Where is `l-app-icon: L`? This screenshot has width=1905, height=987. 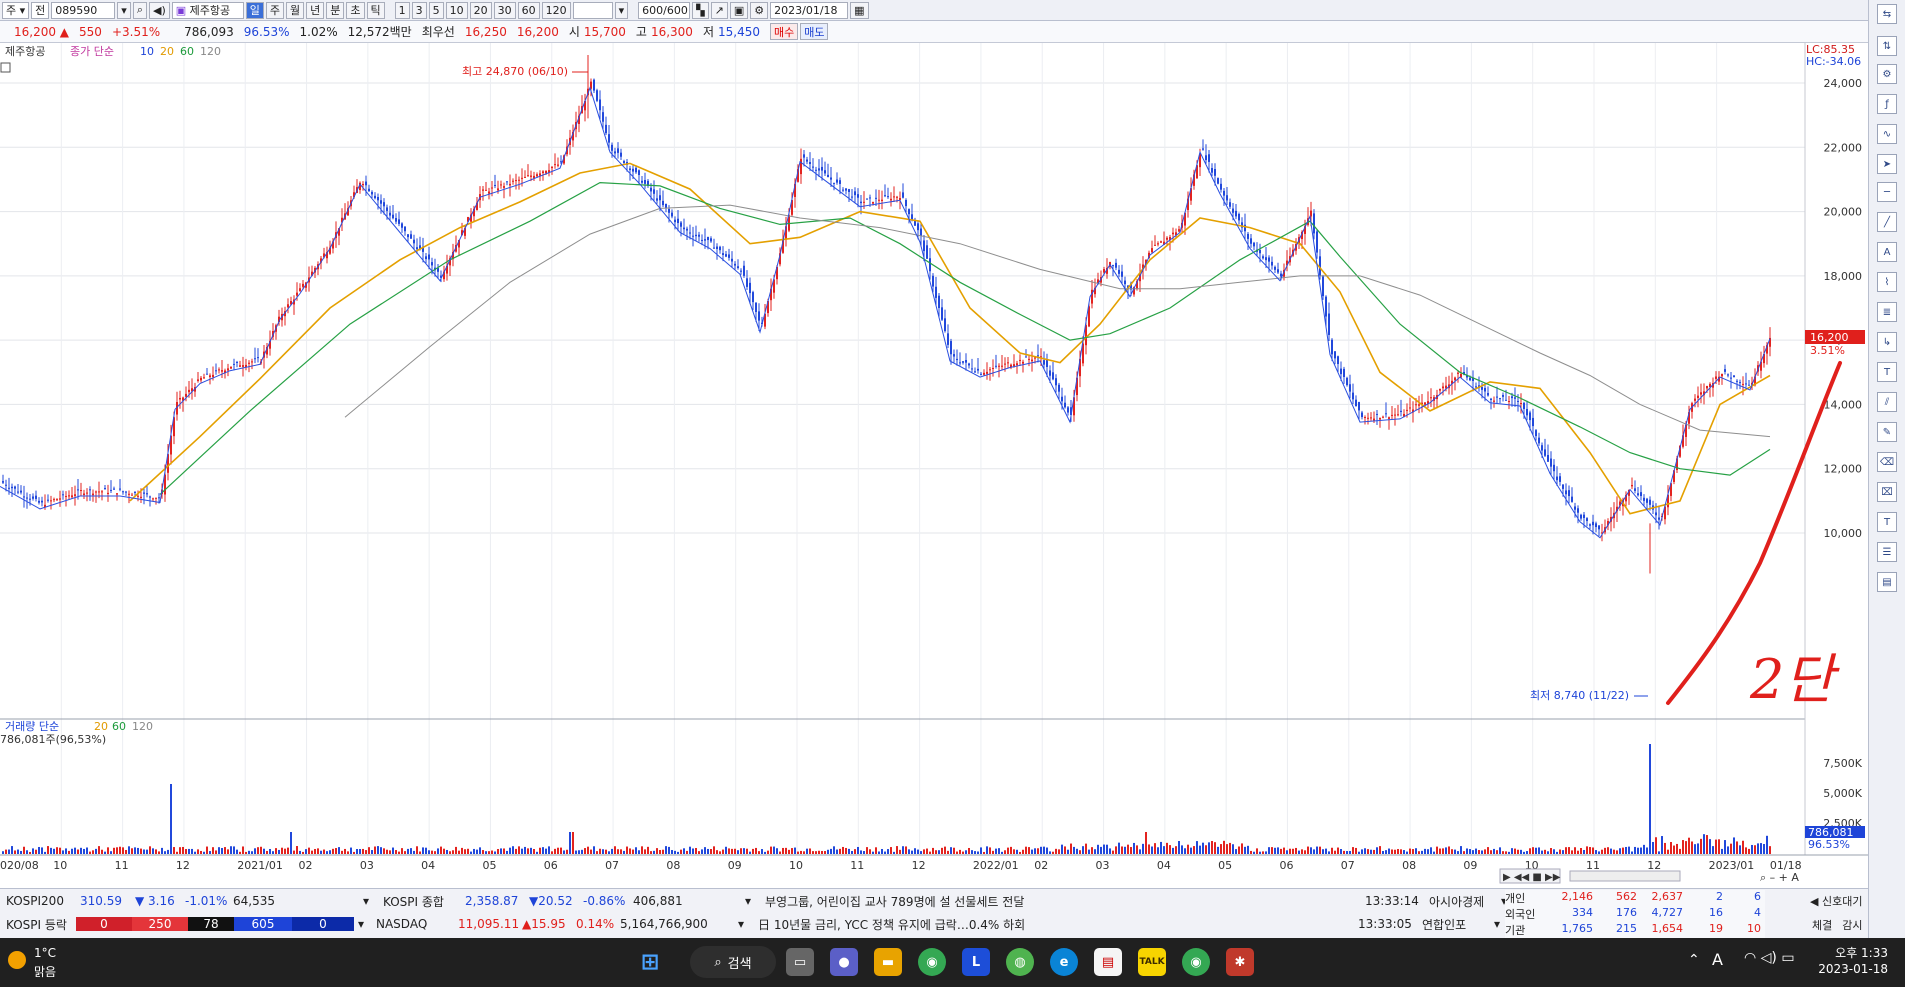 l-app-icon: L is located at coordinates (976, 962).